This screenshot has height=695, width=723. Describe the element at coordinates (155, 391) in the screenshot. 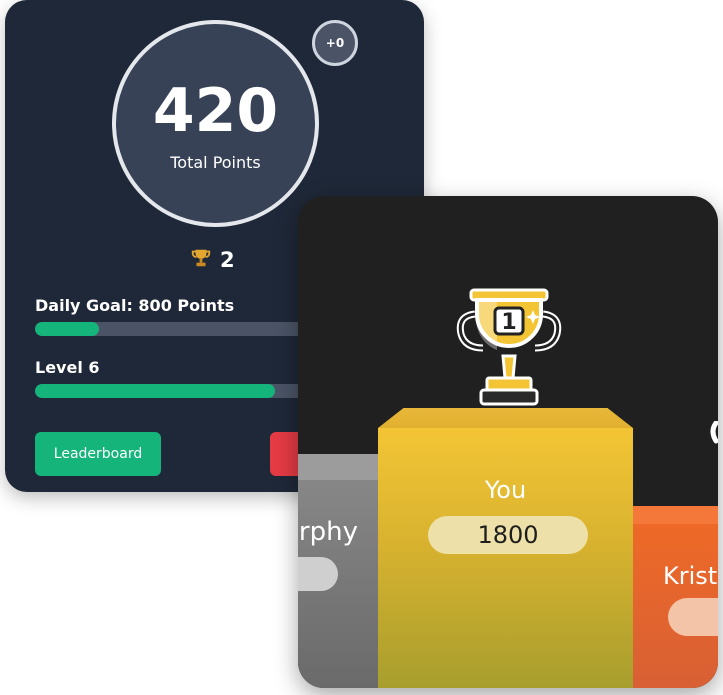

I see `level-progress-fill` at that location.